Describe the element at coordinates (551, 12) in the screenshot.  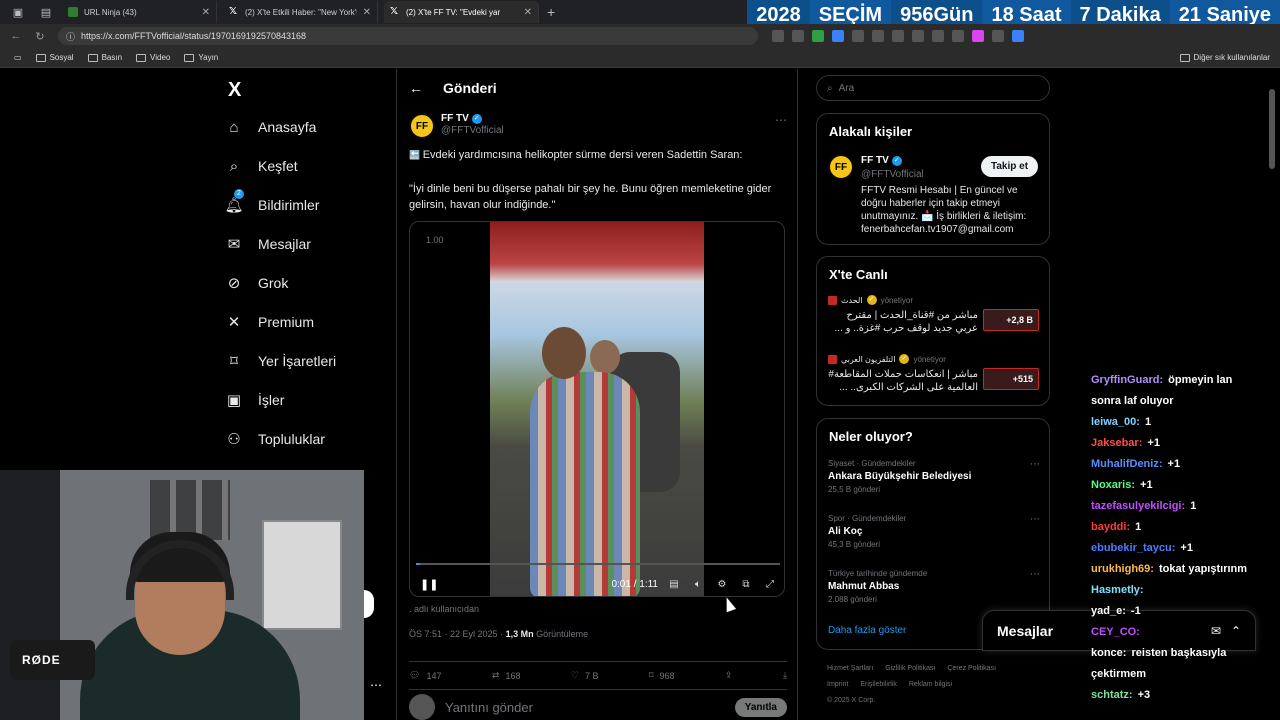
I see `new-tab-button: +` at that location.